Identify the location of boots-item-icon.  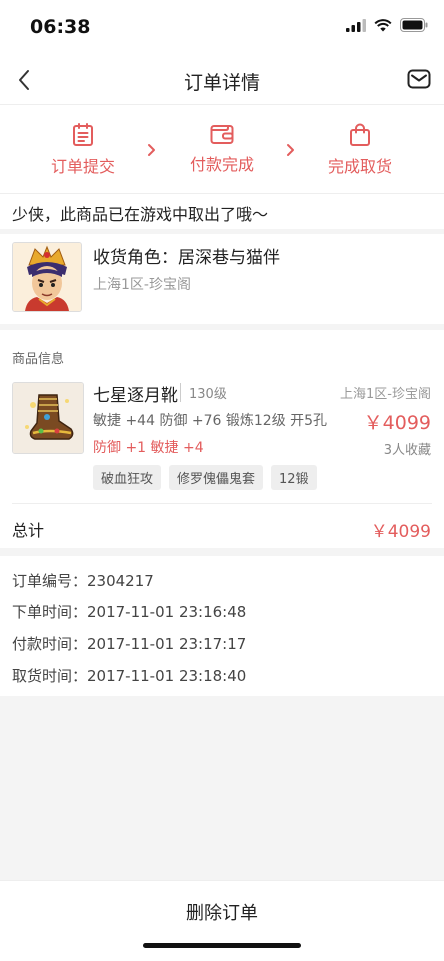
(48, 418).